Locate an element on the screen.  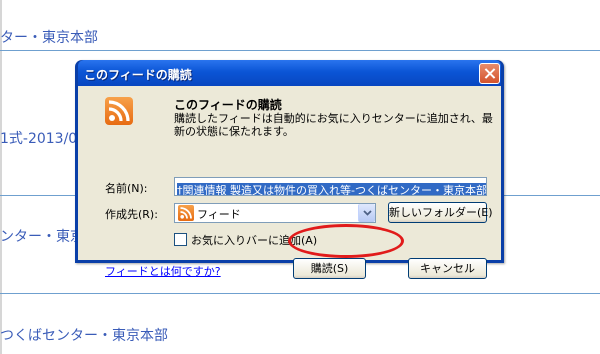
feed-name-value: †関連情報 製造又は物件の買入れ等-つくばセンター・東京本部 is located at coordinates (332, 189).